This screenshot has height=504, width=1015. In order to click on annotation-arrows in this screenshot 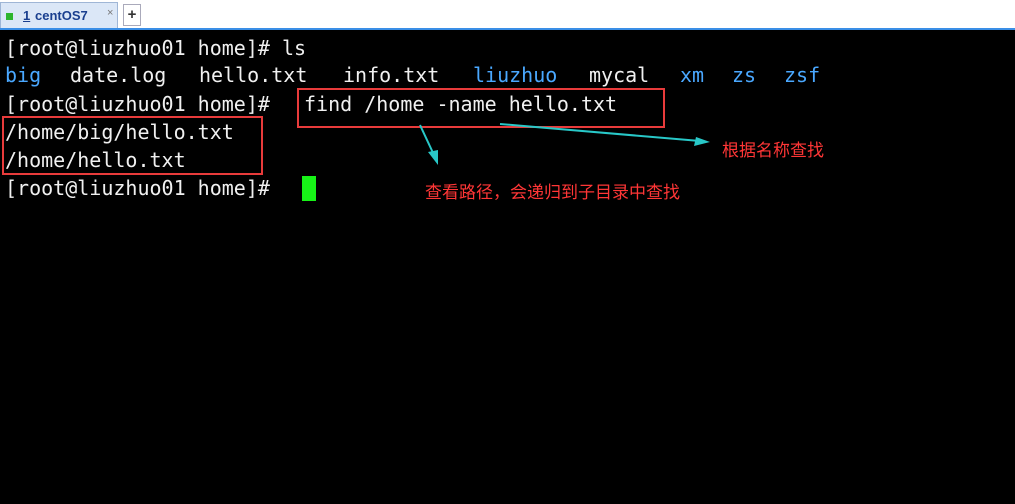, I will do `click(564, 144)`.